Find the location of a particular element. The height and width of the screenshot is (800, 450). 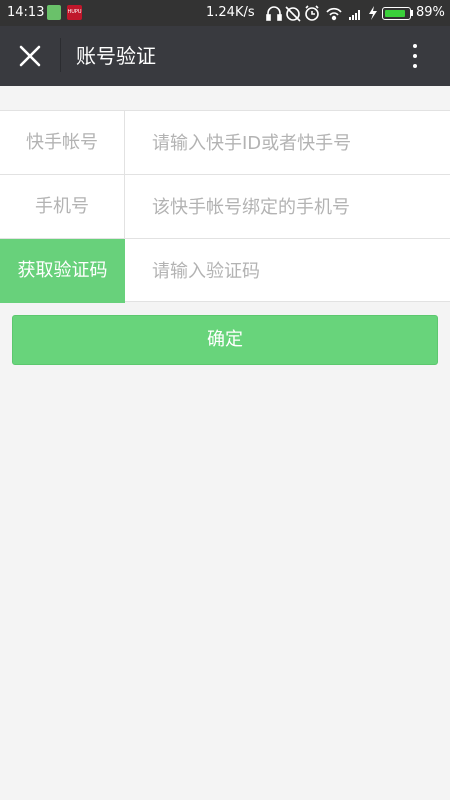

phone-row: 手机号 is located at coordinates (225, 207).